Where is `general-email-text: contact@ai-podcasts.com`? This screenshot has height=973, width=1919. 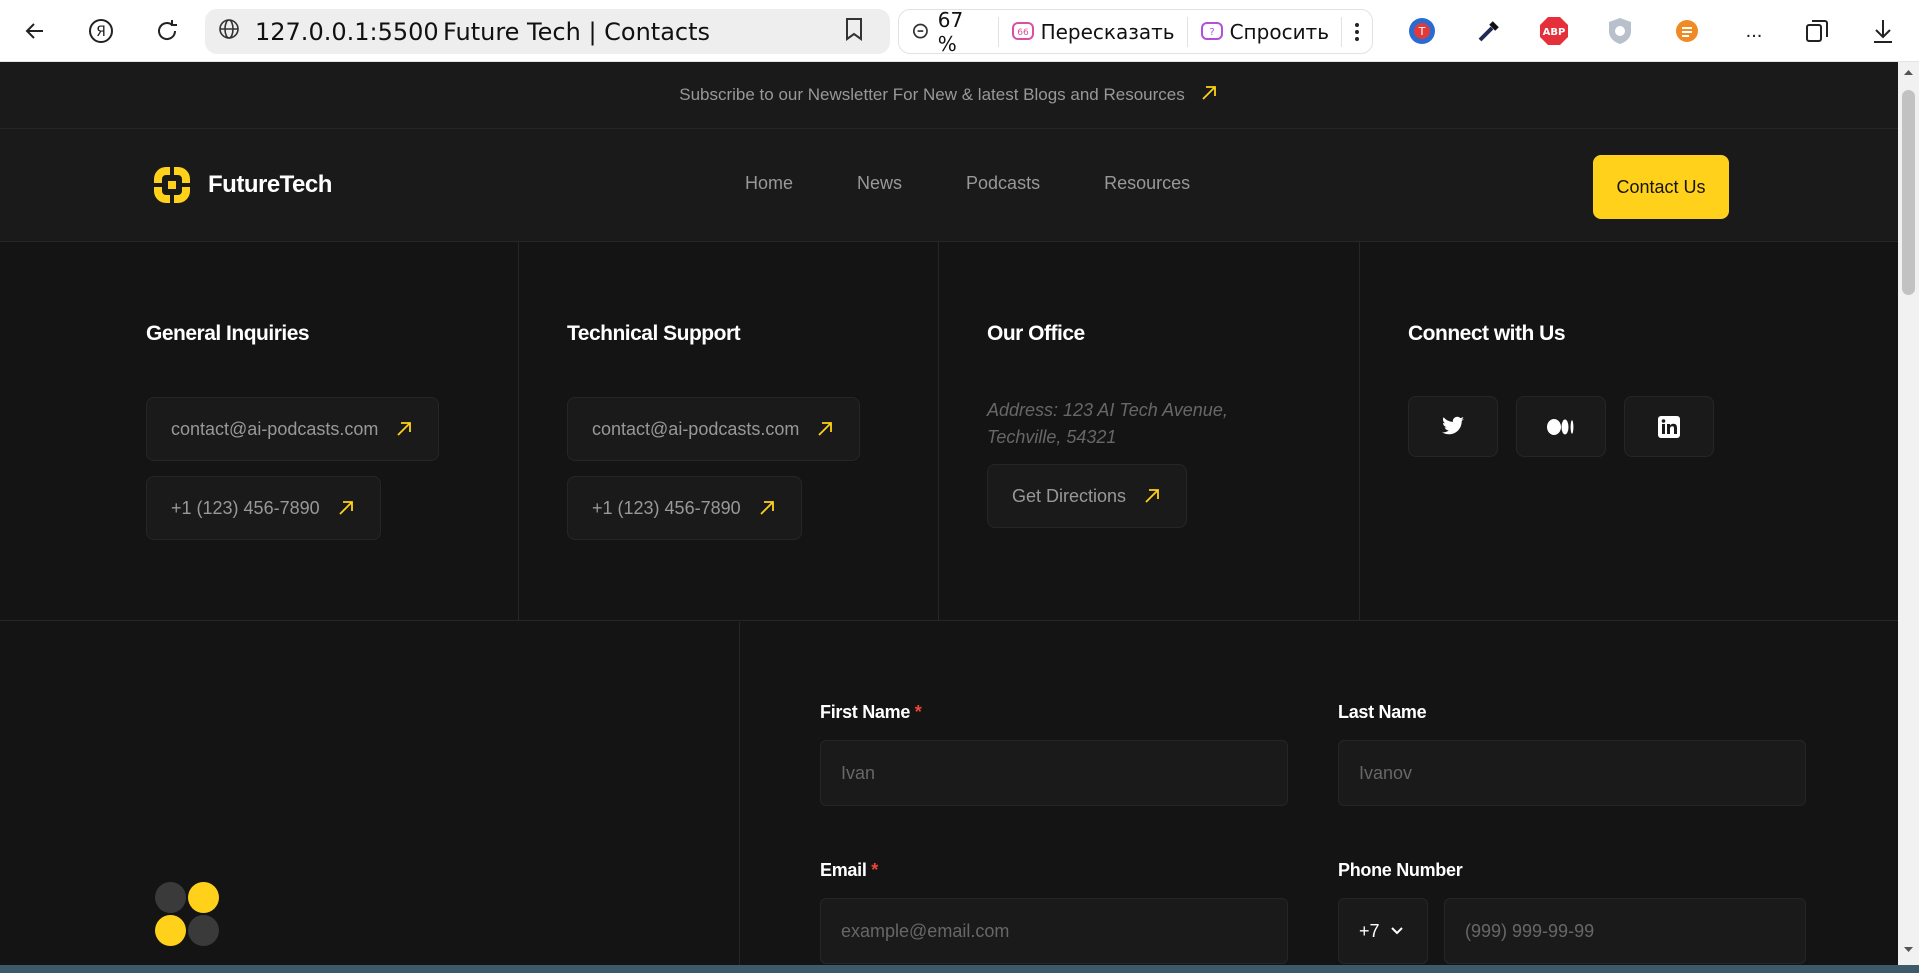
general-email-text: contact@ai-podcasts.com is located at coordinates (275, 428).